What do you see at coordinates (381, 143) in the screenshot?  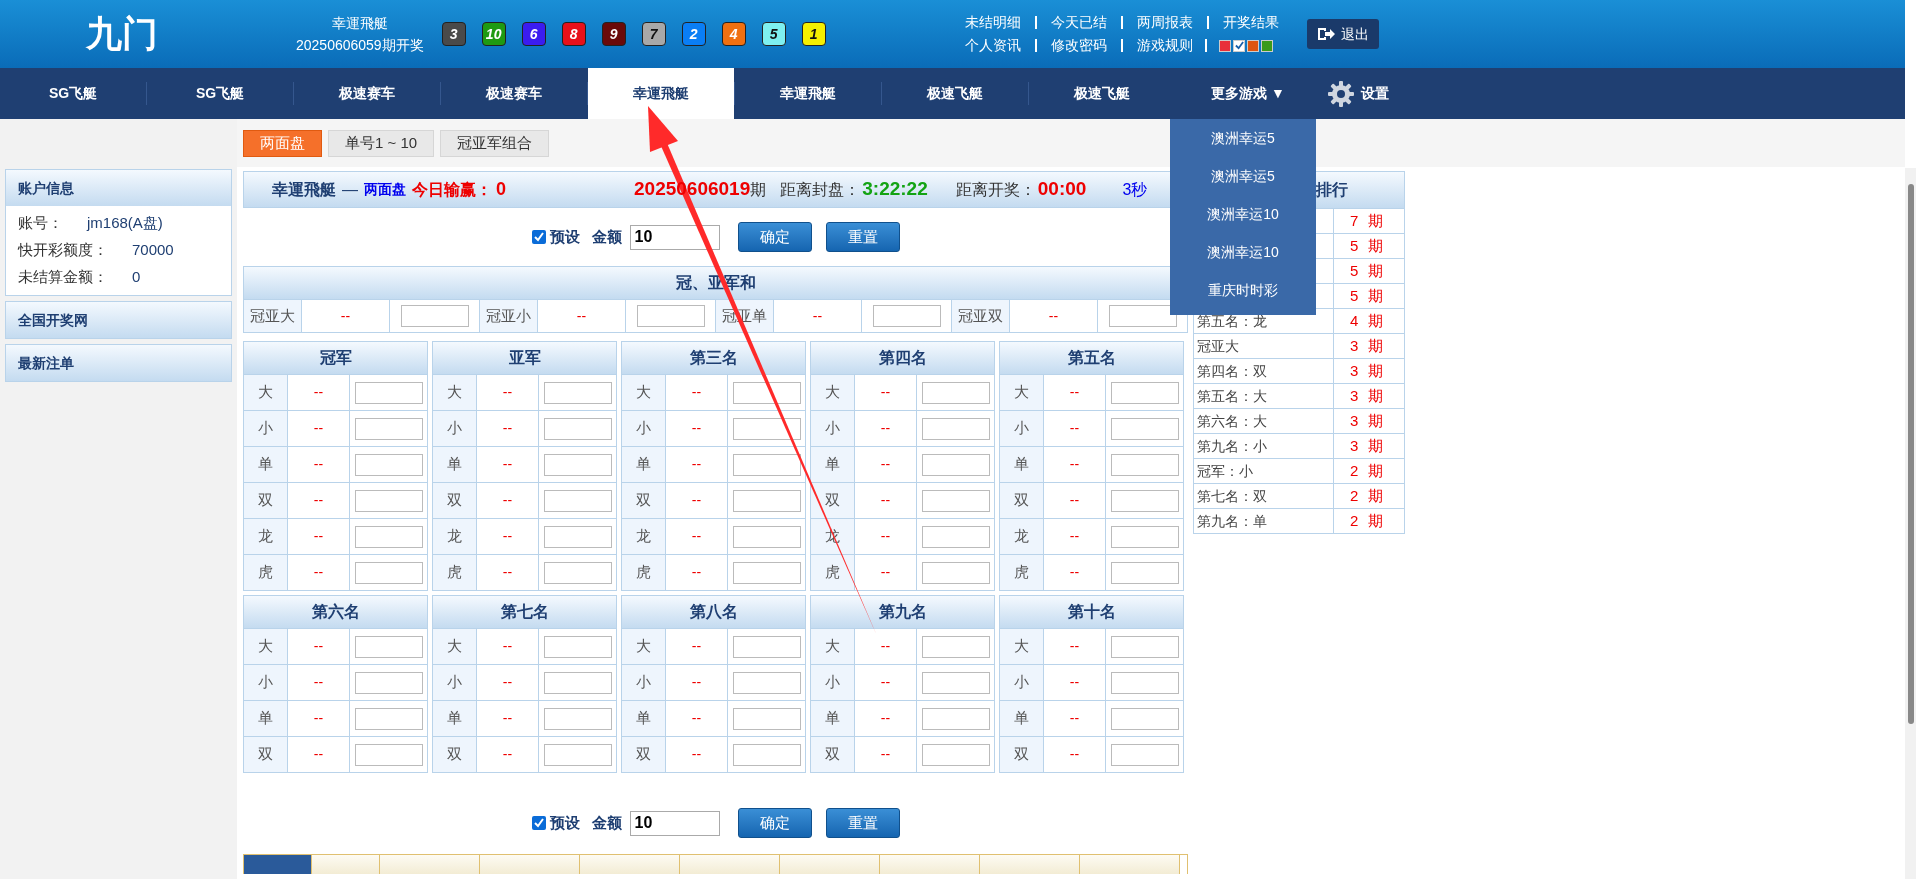 I see `sub-tab: 单号1 ~ 10` at bounding box center [381, 143].